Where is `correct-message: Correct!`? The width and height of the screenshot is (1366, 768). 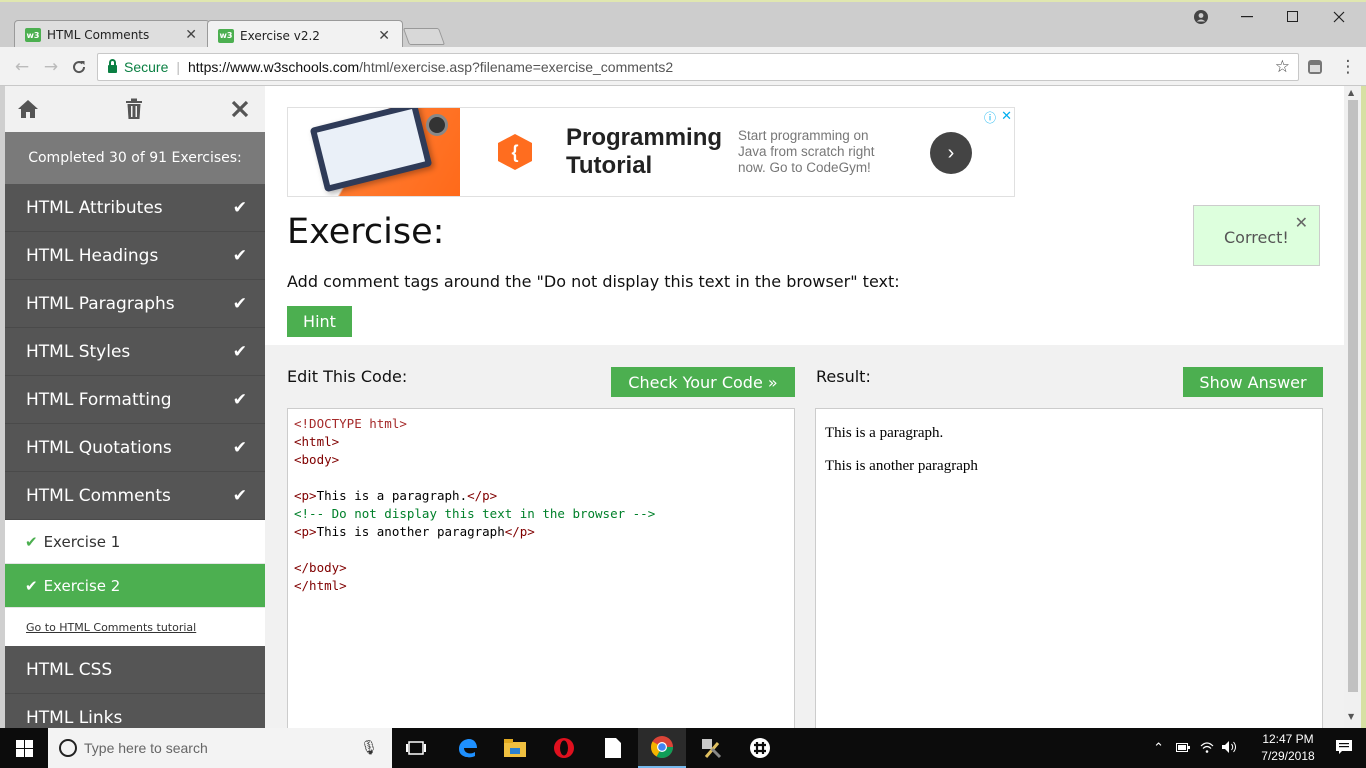 correct-message: Correct! is located at coordinates (1256, 237).